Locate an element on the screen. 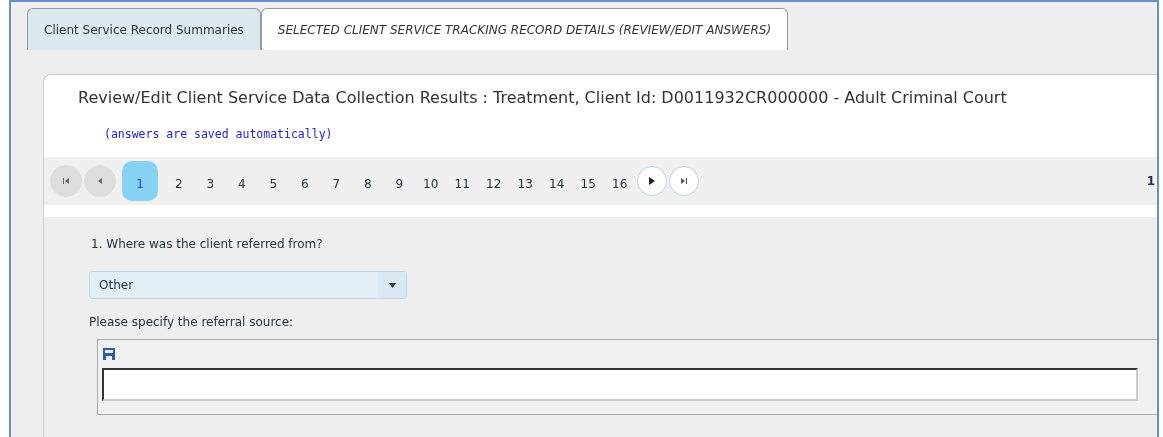 This screenshot has height=437, width=1163. page-number: 5 is located at coordinates (273, 181).